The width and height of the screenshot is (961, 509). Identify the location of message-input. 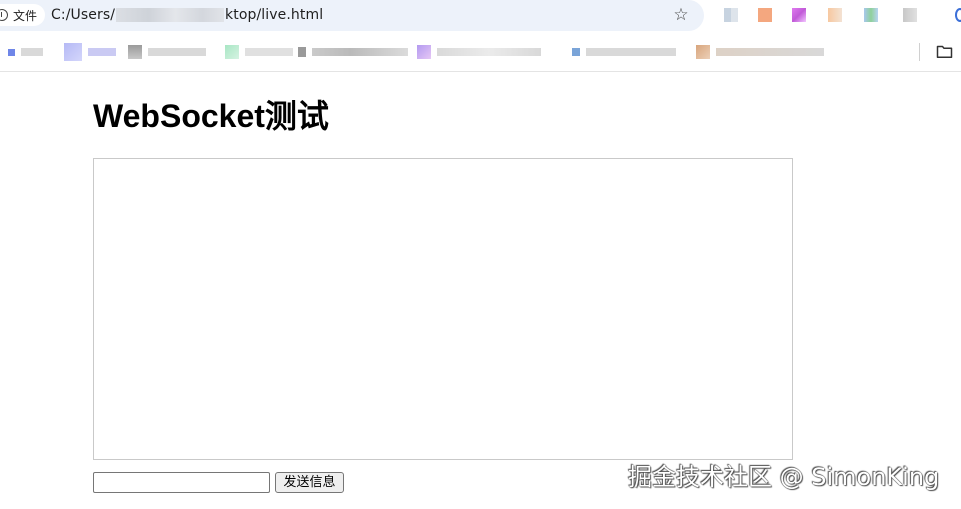
(181, 482).